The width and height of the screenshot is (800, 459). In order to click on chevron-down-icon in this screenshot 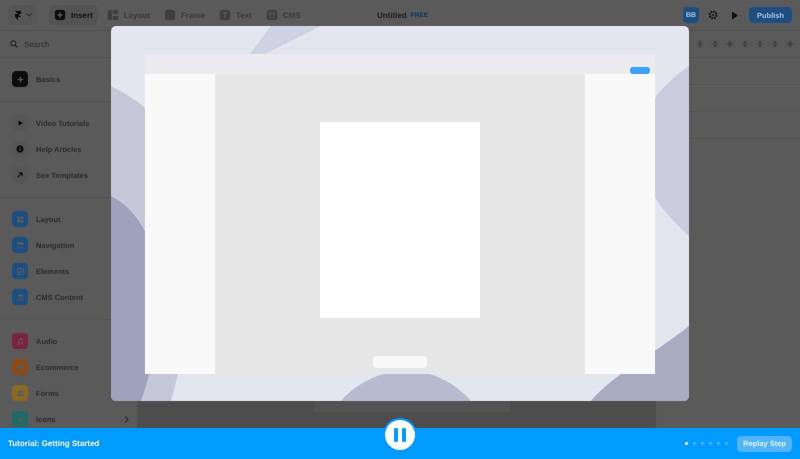, I will do `click(29, 15)`.